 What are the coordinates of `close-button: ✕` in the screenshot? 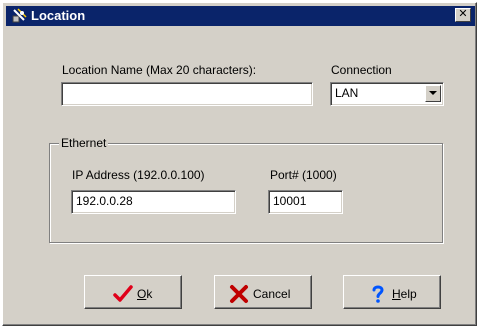 It's located at (463, 15).